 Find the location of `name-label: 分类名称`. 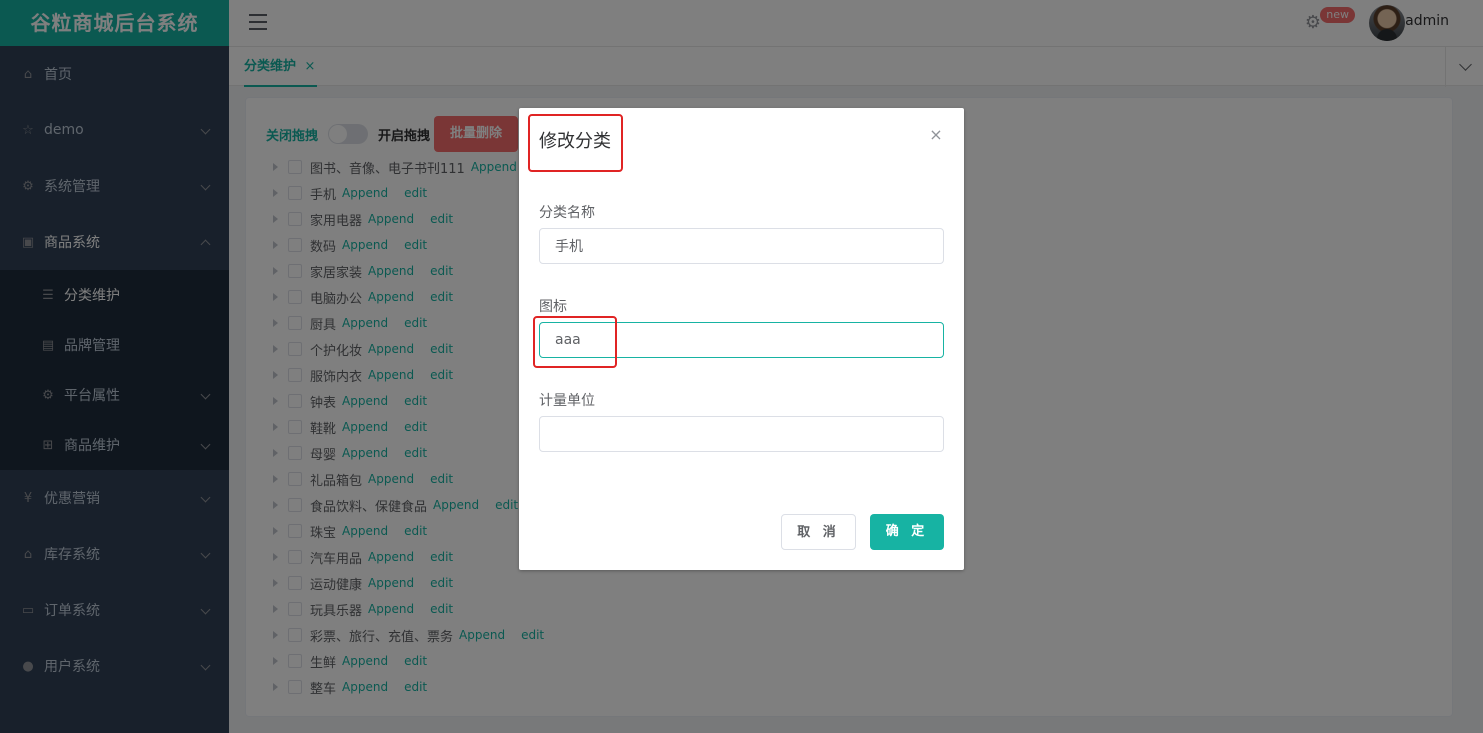

name-label: 分类名称 is located at coordinates (567, 213).